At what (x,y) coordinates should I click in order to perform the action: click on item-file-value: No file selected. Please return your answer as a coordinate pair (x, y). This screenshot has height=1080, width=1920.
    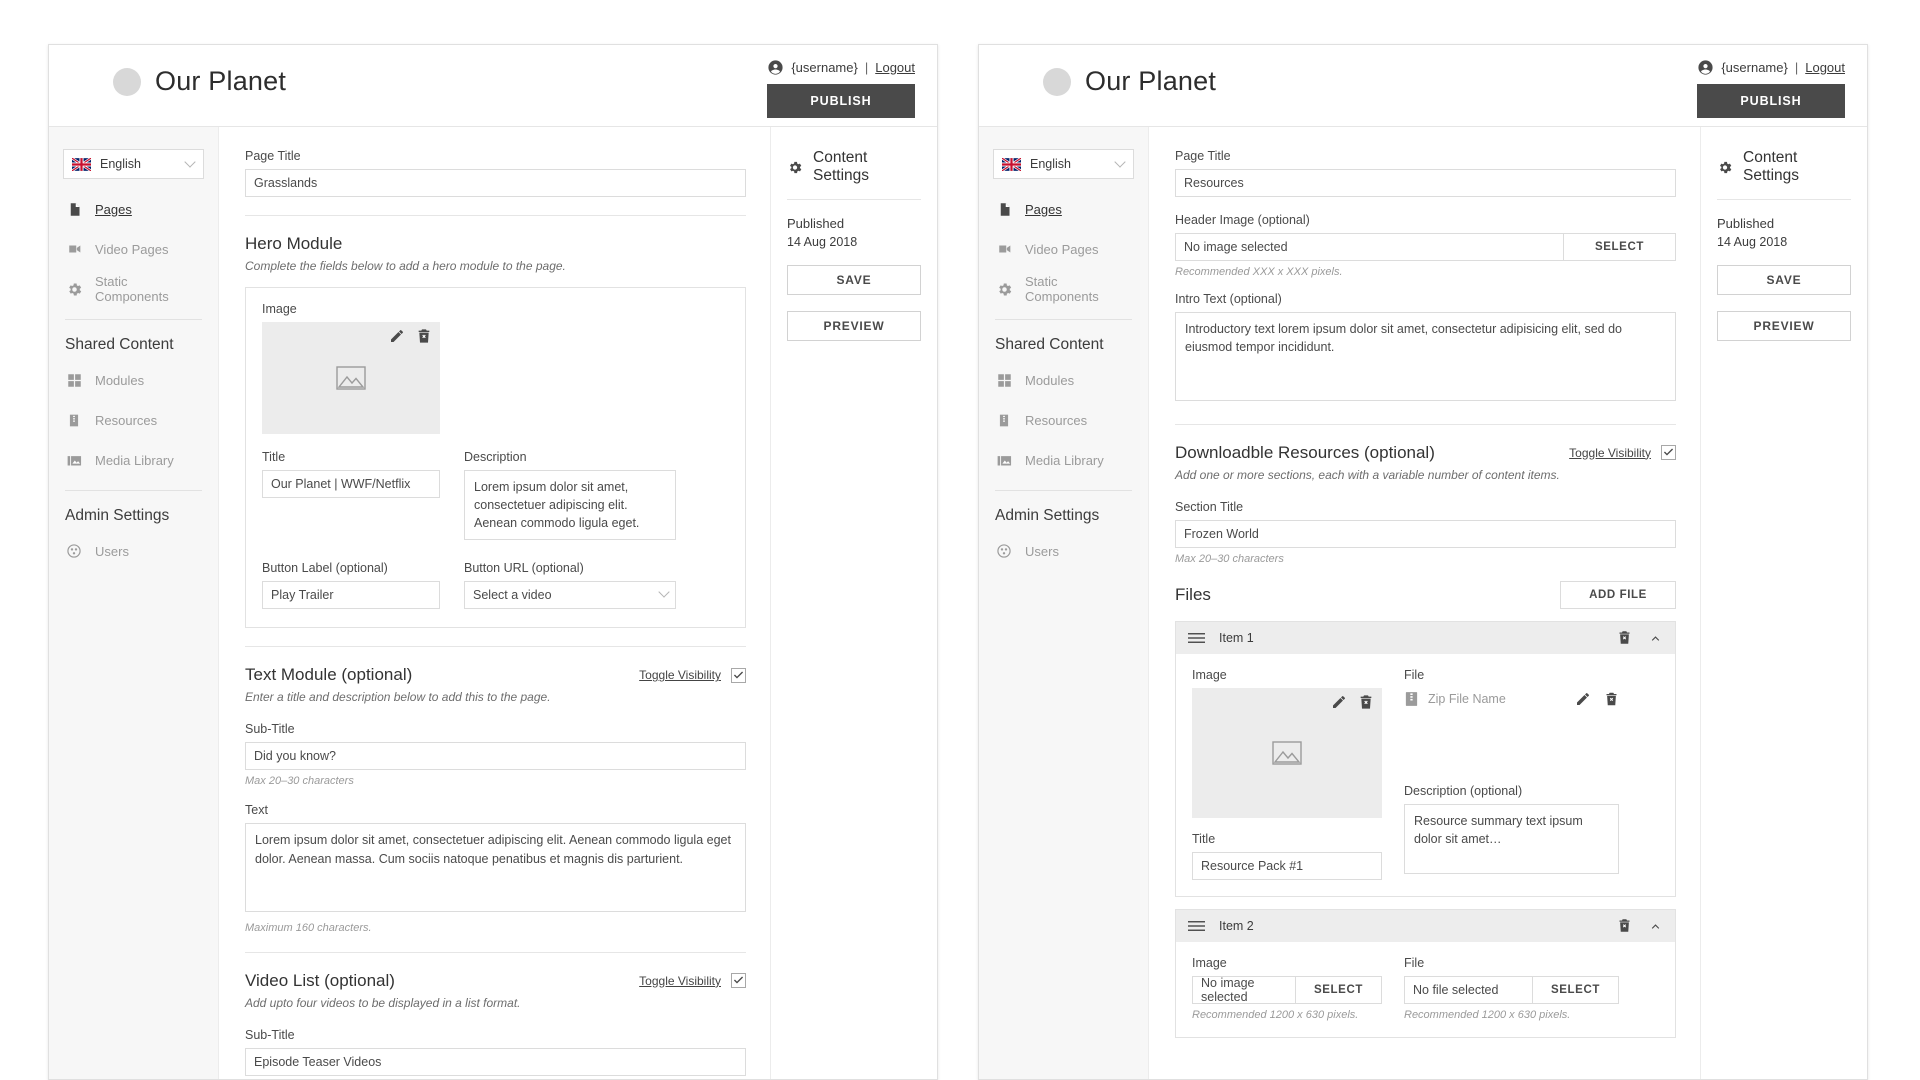
    Looking at the image, I should click on (1456, 989).